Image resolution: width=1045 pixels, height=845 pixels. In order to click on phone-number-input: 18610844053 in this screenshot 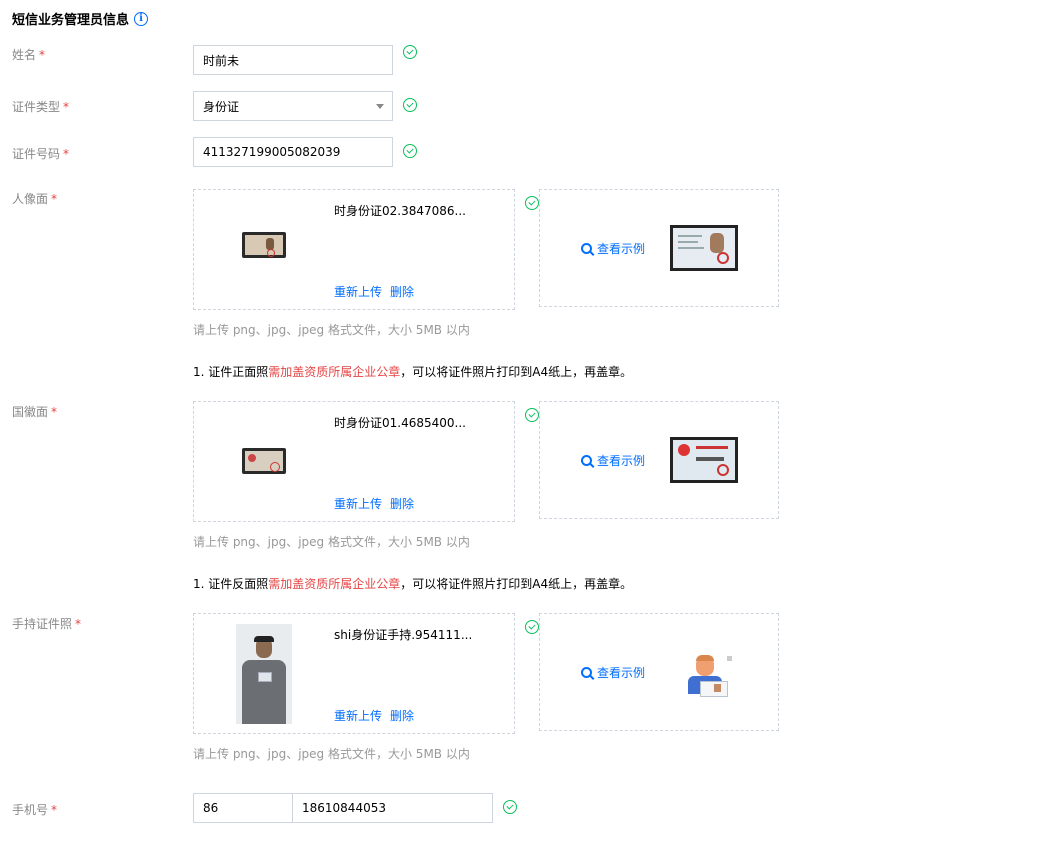, I will do `click(392, 808)`.